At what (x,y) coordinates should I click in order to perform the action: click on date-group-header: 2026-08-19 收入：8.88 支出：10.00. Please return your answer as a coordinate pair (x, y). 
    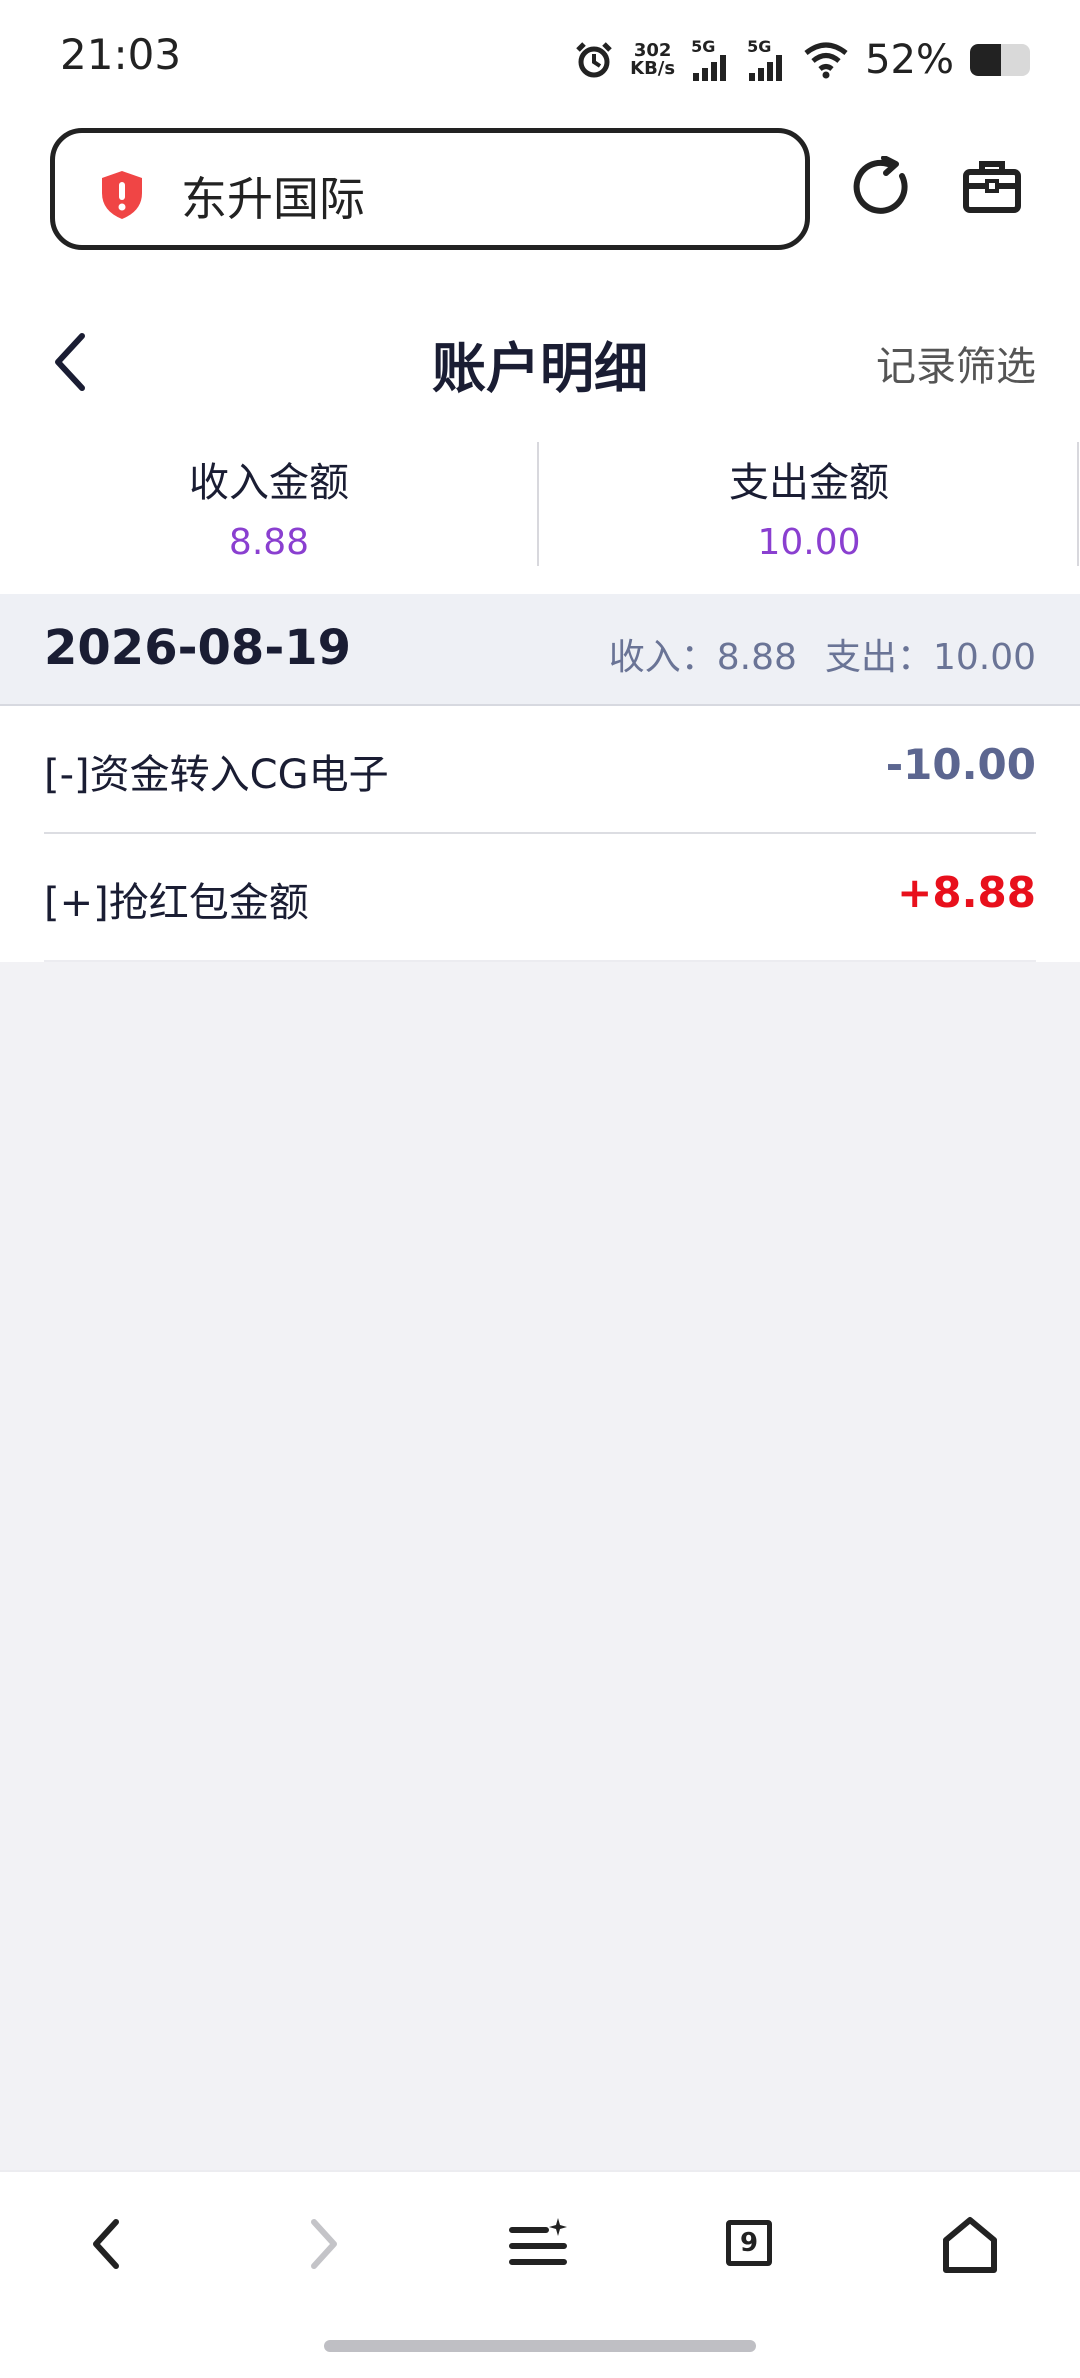
    Looking at the image, I should click on (540, 650).